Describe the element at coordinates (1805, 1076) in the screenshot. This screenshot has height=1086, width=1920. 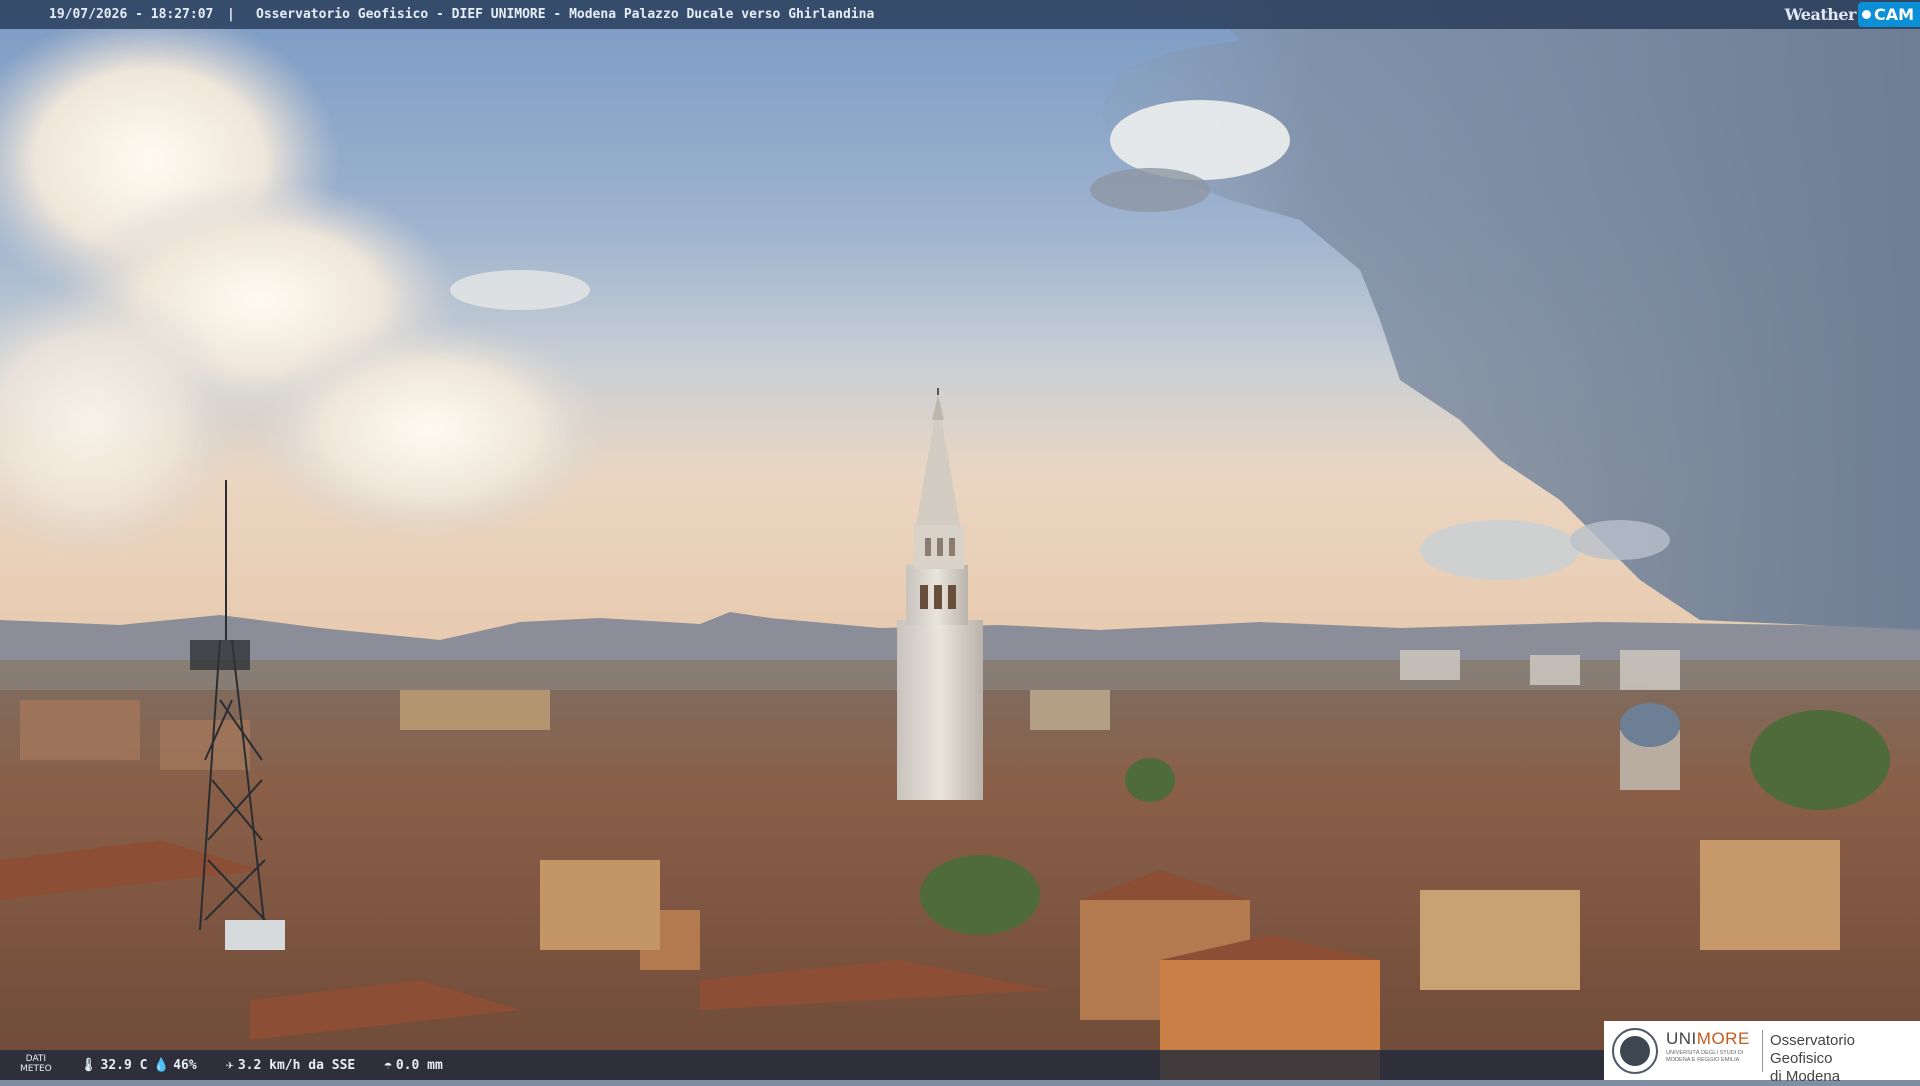
I see `observatory-line2: di Modena` at that location.